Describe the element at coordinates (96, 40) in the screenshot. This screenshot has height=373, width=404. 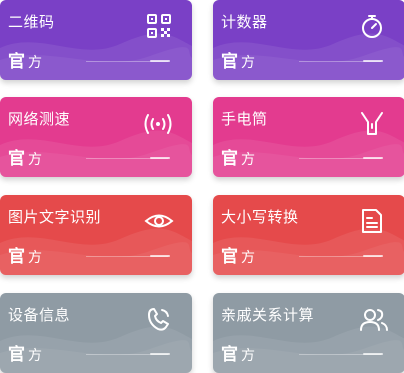
I see `tool-card-qr-code: 二维码 官 方` at that location.